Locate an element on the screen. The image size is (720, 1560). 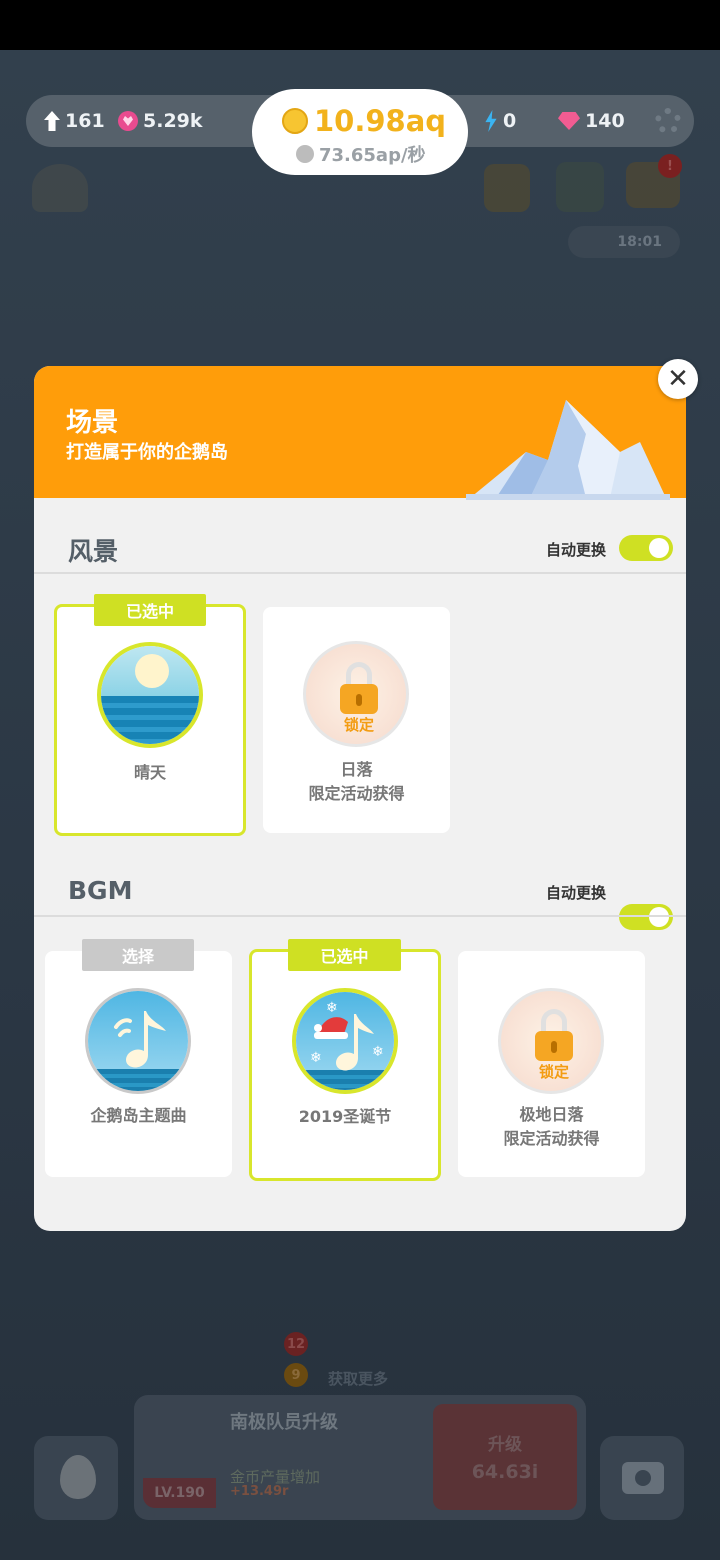
coin-total: 10.98aq is located at coordinates (364, 121).